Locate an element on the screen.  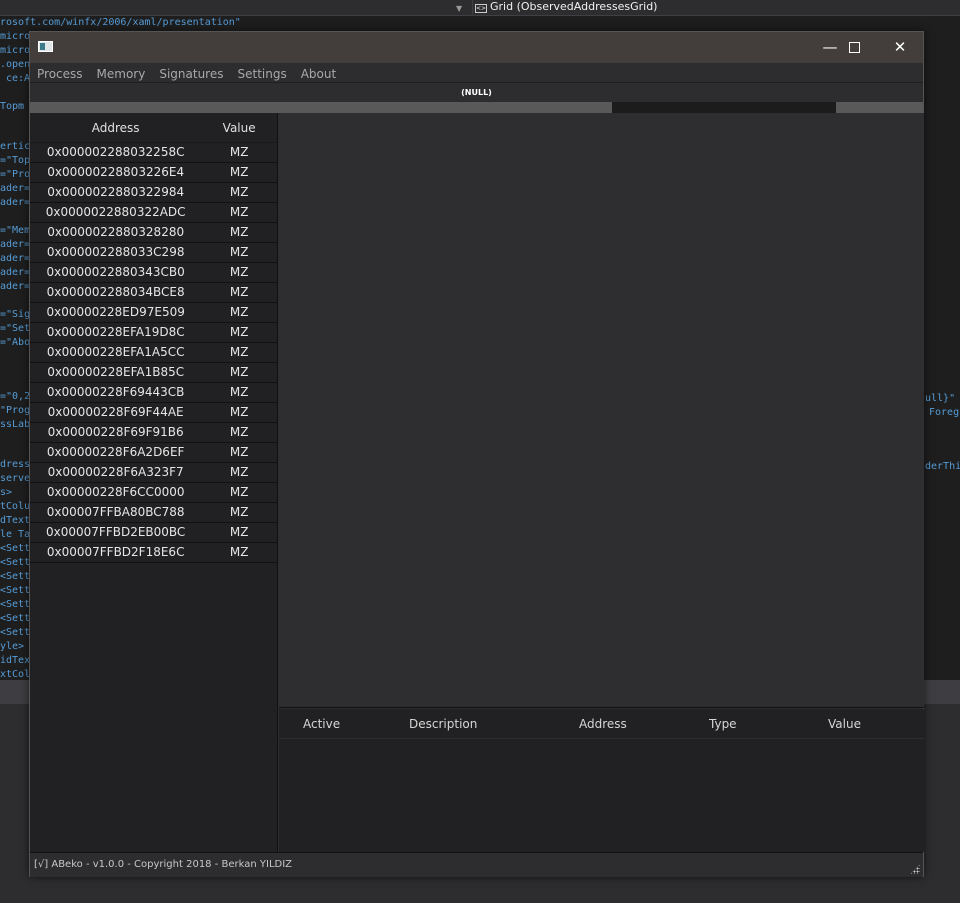
table-row: 0x00000228F6CC0000 MZ is located at coordinates (153, 493).